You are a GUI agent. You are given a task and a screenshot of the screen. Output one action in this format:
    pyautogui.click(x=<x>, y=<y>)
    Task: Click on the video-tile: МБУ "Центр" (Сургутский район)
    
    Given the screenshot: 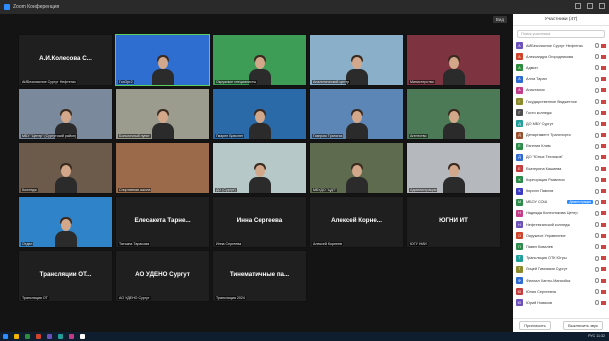 What is the action you would take?
    pyautogui.click(x=65, y=114)
    